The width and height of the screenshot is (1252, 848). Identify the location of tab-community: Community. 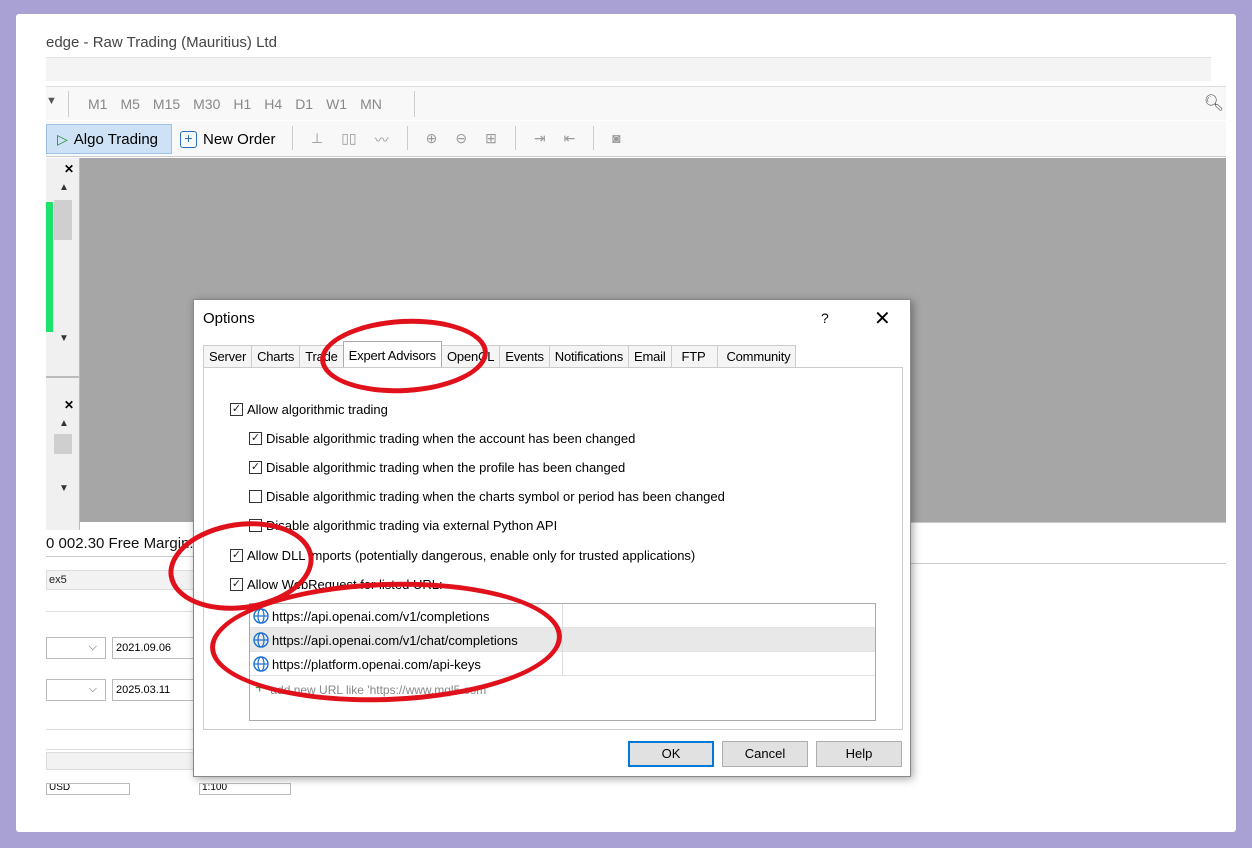
(757, 356).